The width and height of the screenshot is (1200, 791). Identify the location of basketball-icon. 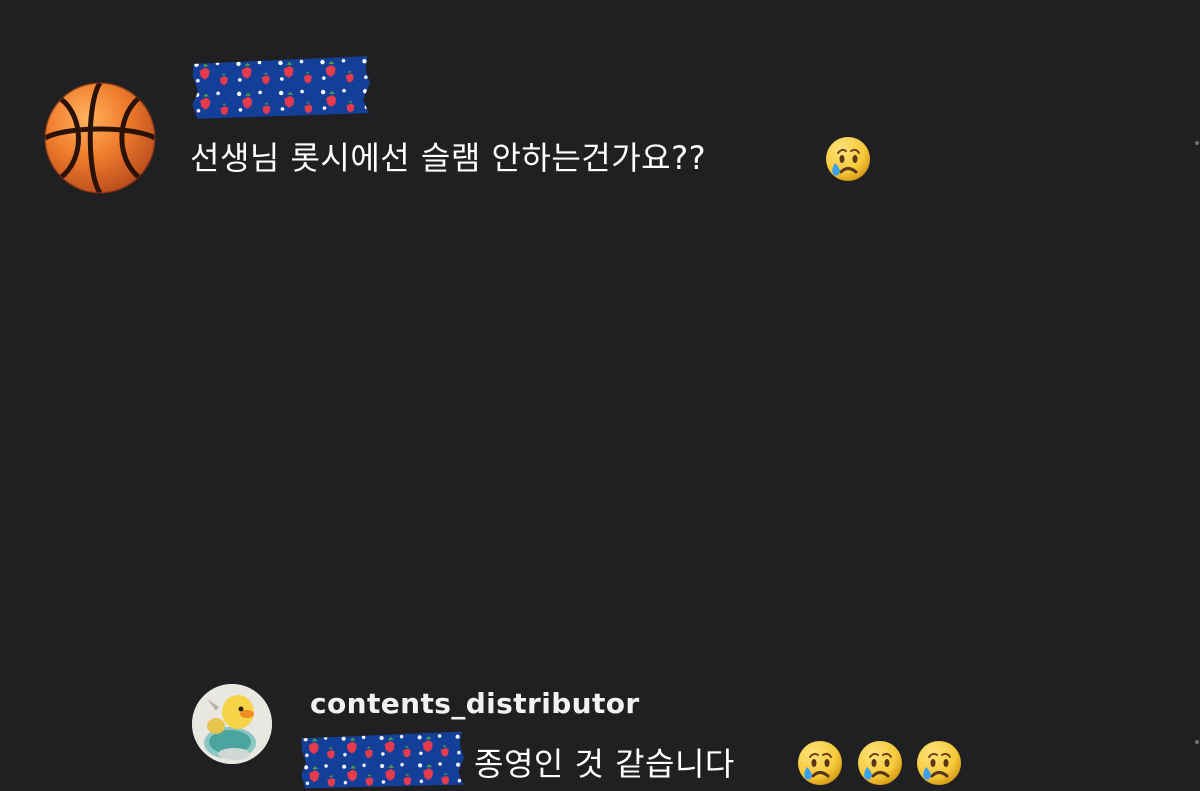
(100, 138).